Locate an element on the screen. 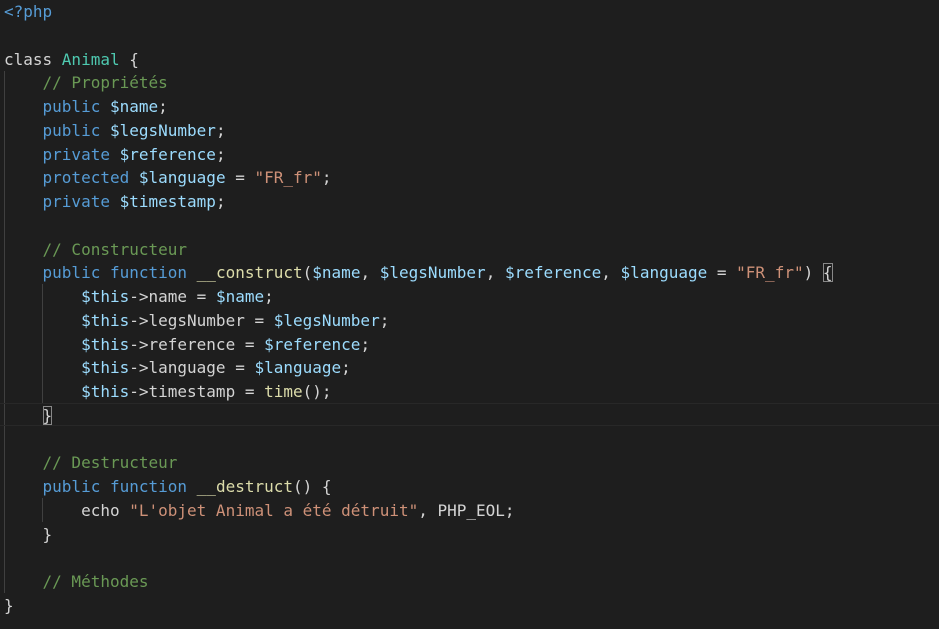  code-line-15: $this->reference = $reference; is located at coordinates (418, 345).